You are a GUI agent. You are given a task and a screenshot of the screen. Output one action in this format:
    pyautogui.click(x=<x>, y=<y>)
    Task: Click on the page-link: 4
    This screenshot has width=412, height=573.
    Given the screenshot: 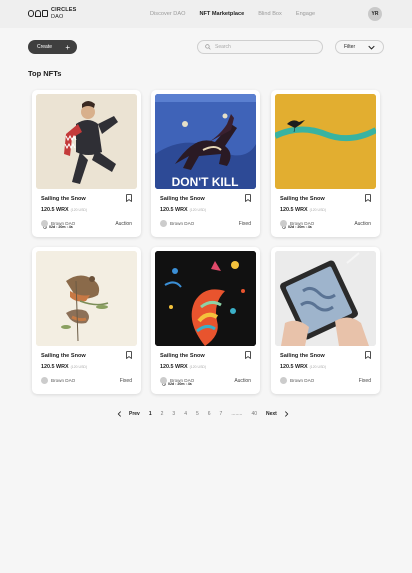 What is the action you would take?
    pyautogui.click(x=185, y=414)
    